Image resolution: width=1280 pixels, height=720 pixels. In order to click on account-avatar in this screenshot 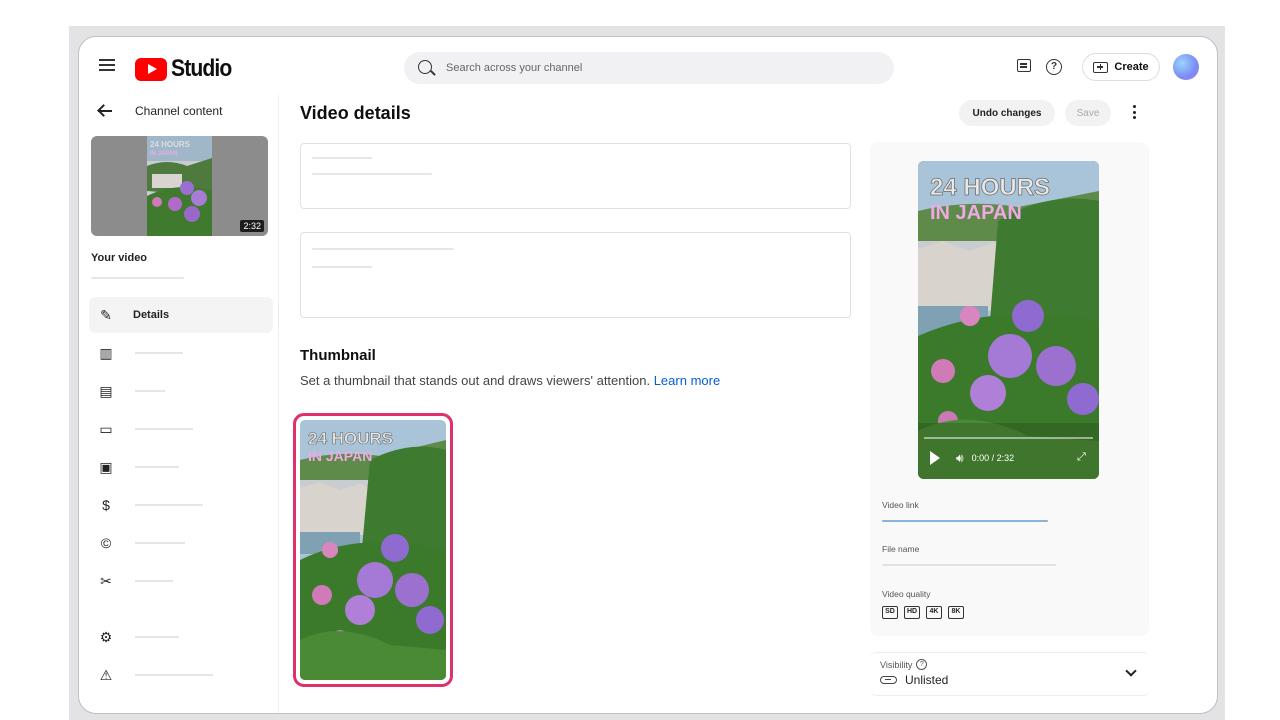, I will do `click(1186, 67)`.